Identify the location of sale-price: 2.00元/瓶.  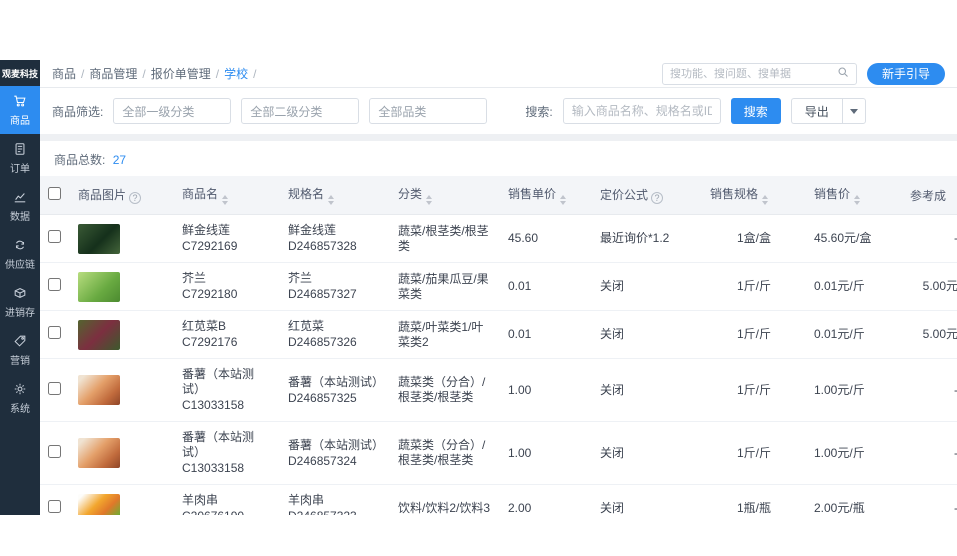
(839, 508).